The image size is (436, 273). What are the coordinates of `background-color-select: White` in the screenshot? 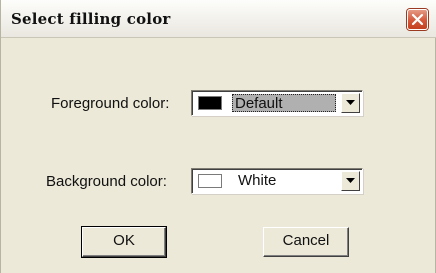 It's located at (277, 181).